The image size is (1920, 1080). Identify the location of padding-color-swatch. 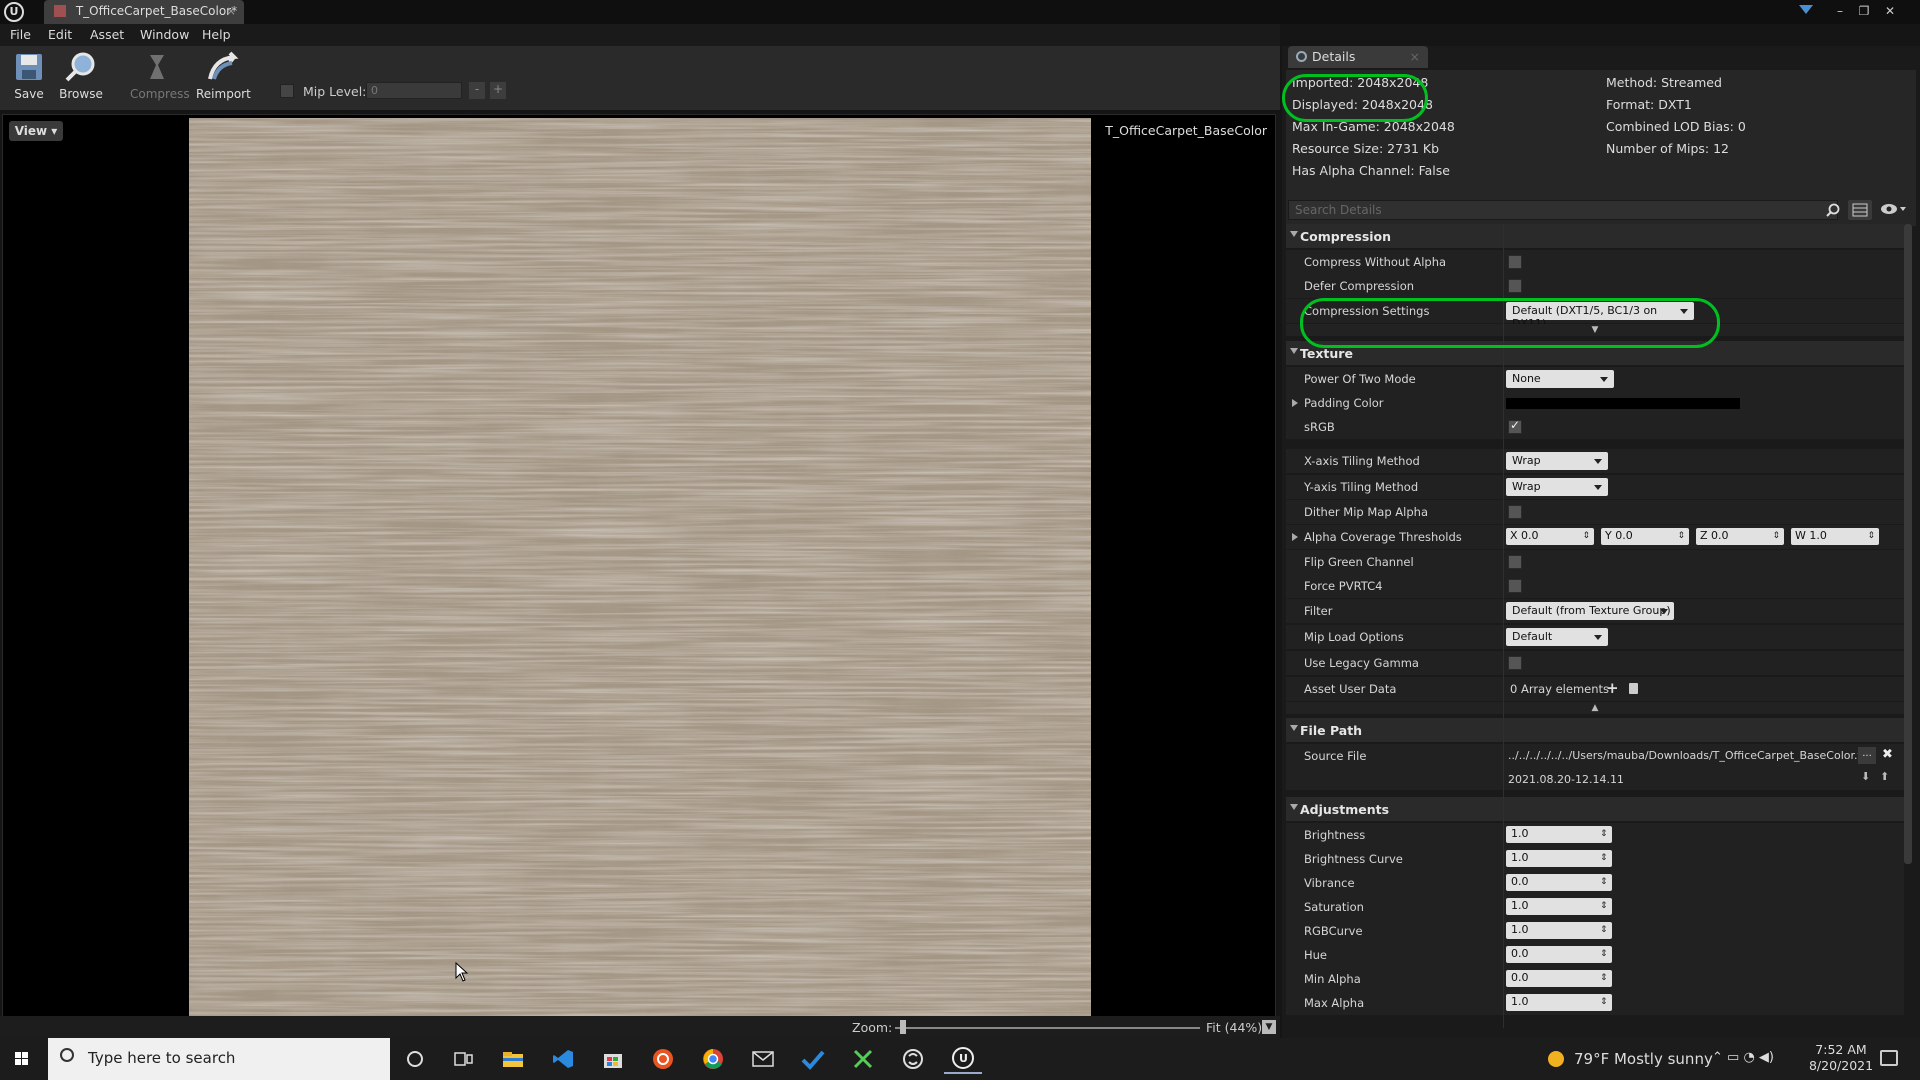
(1623, 403).